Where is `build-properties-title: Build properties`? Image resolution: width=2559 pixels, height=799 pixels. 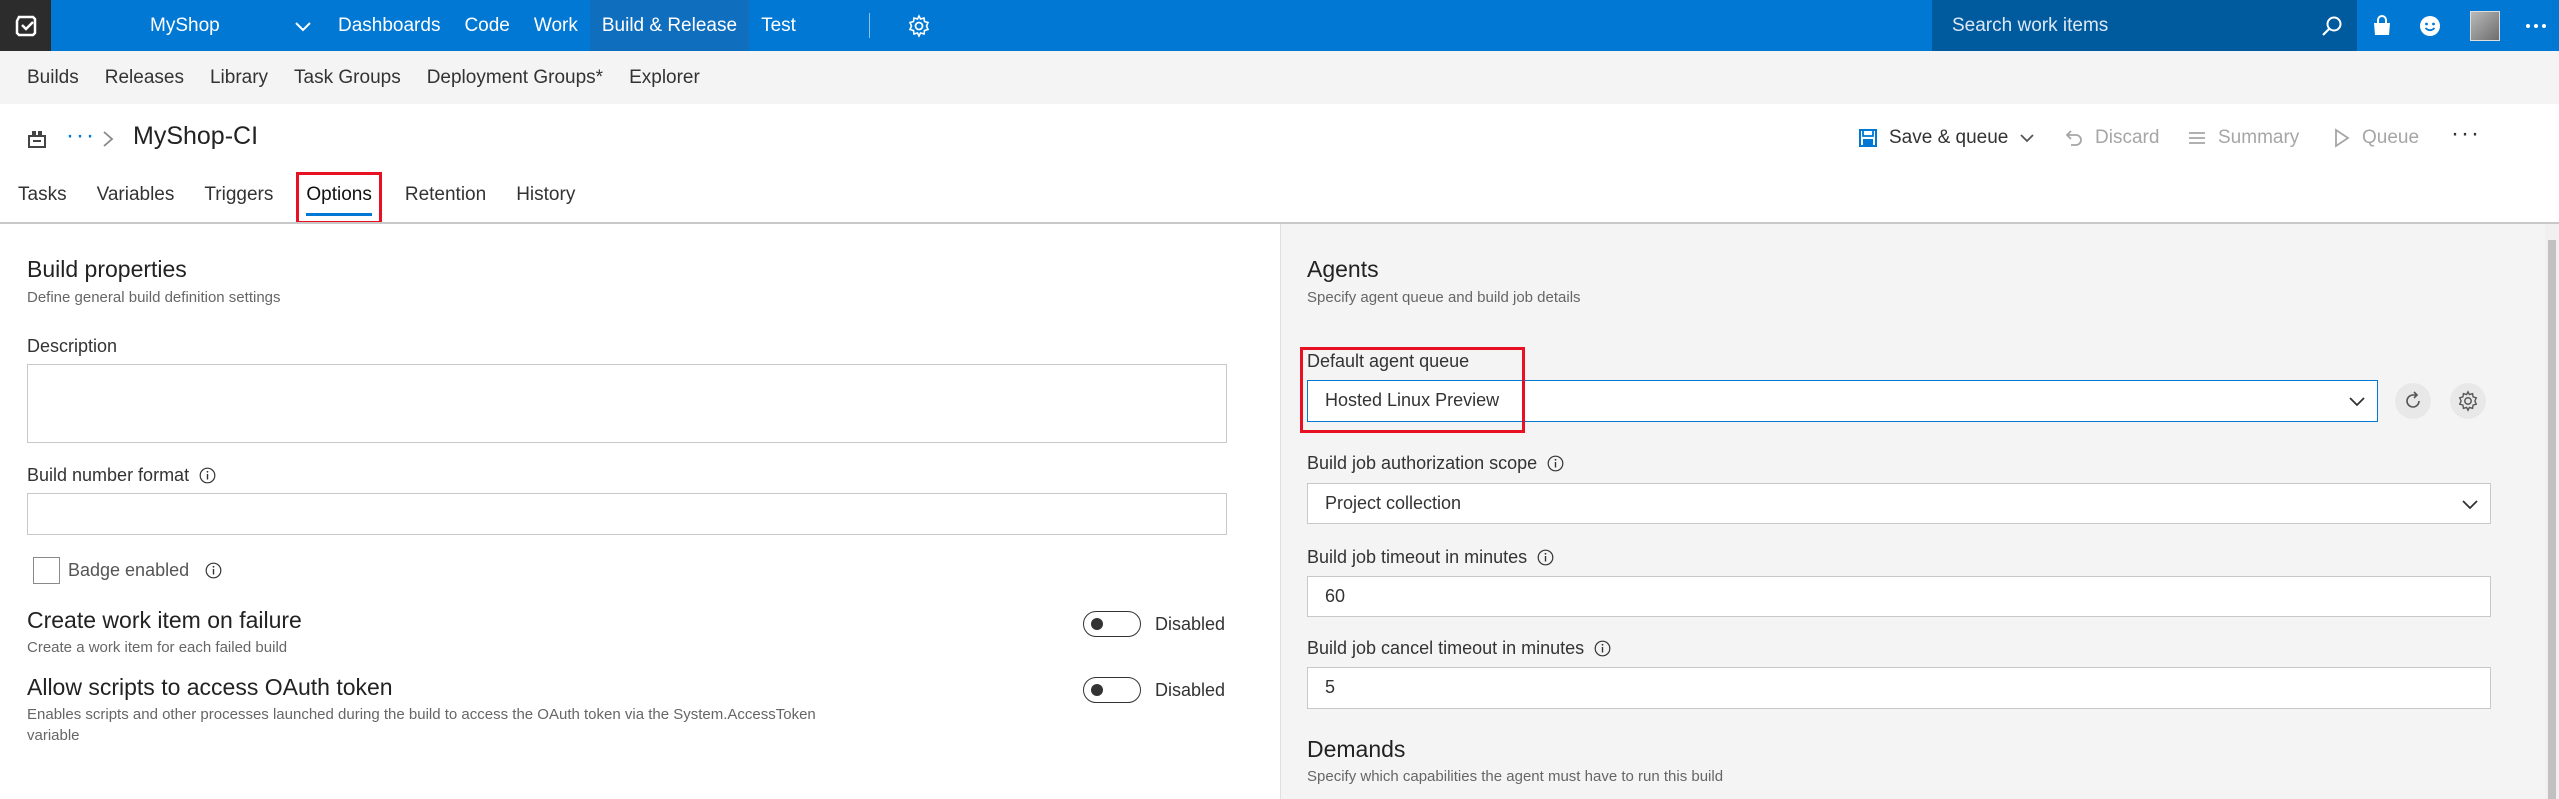
build-properties-title: Build properties is located at coordinates (107, 269).